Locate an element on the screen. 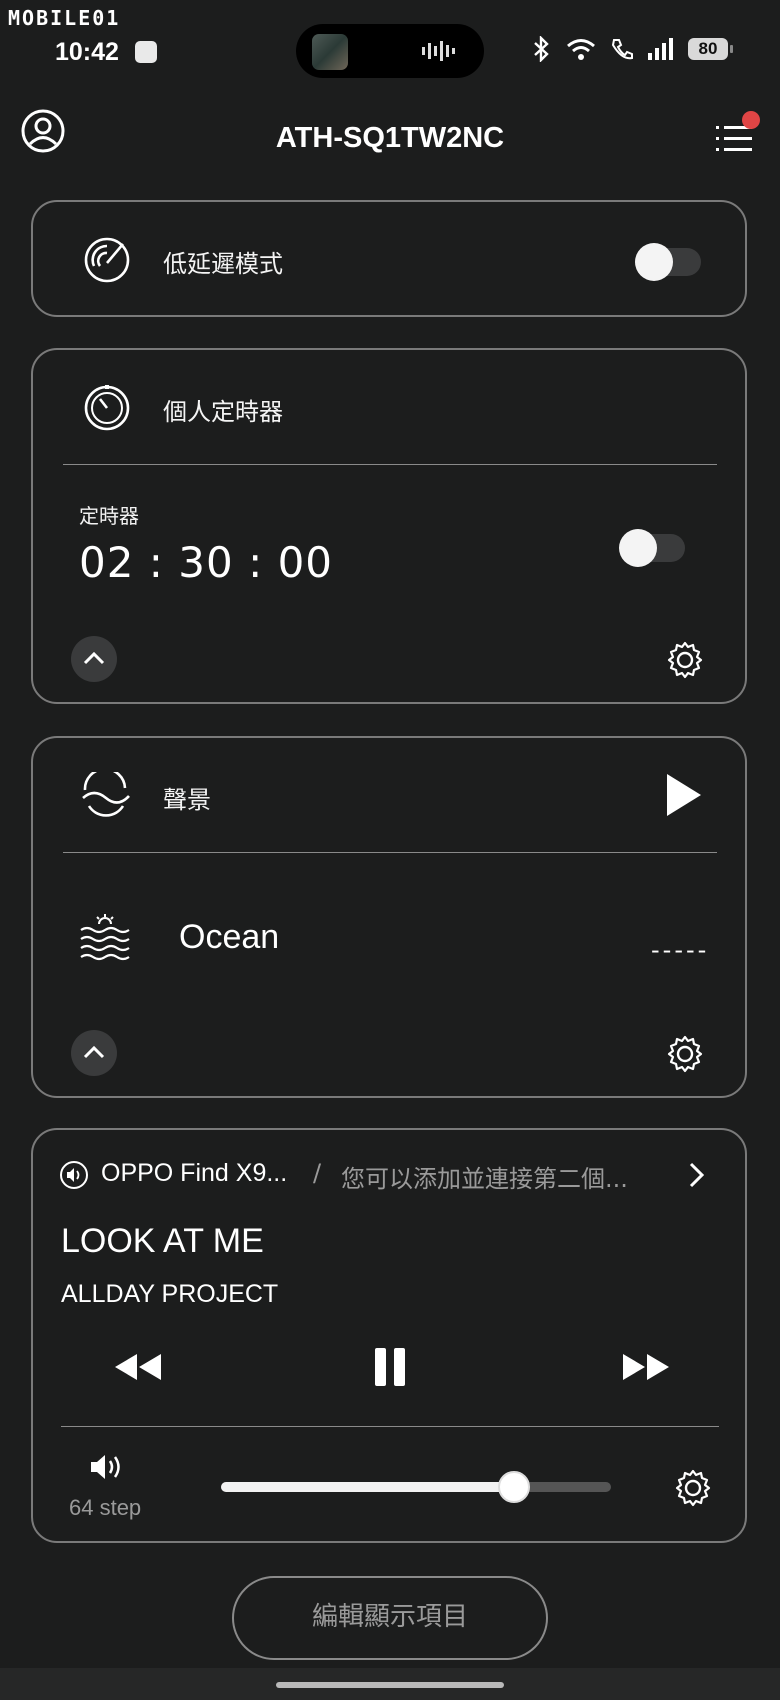 The height and width of the screenshot is (1700, 780). watermark-logo: MOBILE01 is located at coordinates (64, 18).